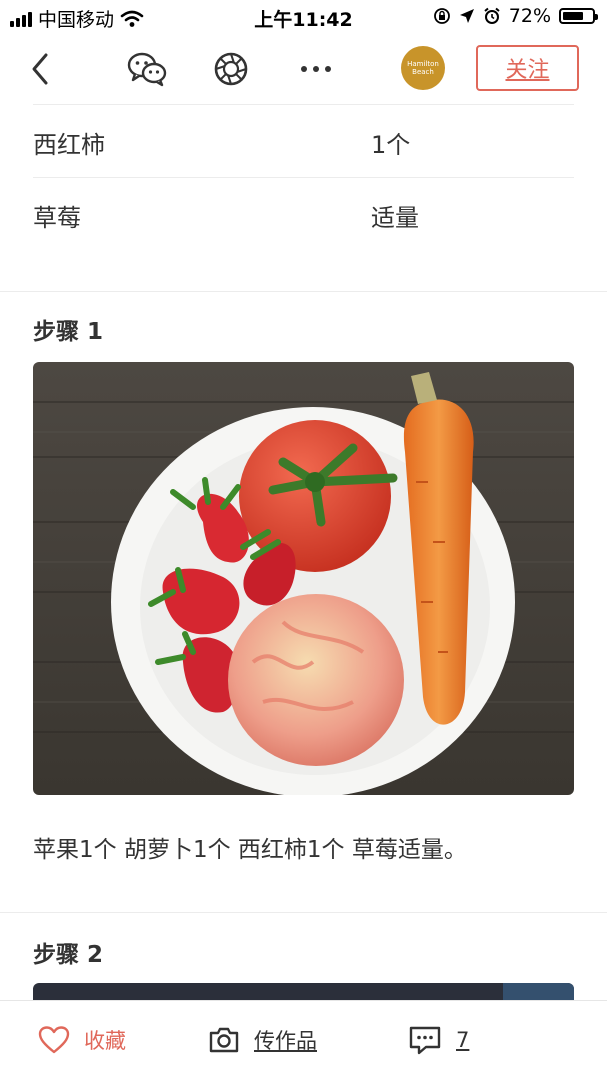 This screenshot has width=607, height=1081. What do you see at coordinates (224, 1040) in the screenshot?
I see `camera-icon` at bounding box center [224, 1040].